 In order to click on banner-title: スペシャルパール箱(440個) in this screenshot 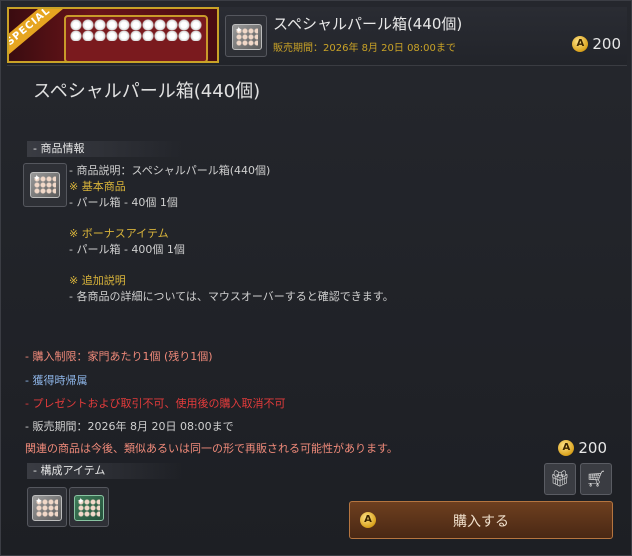, I will do `click(368, 24)`.